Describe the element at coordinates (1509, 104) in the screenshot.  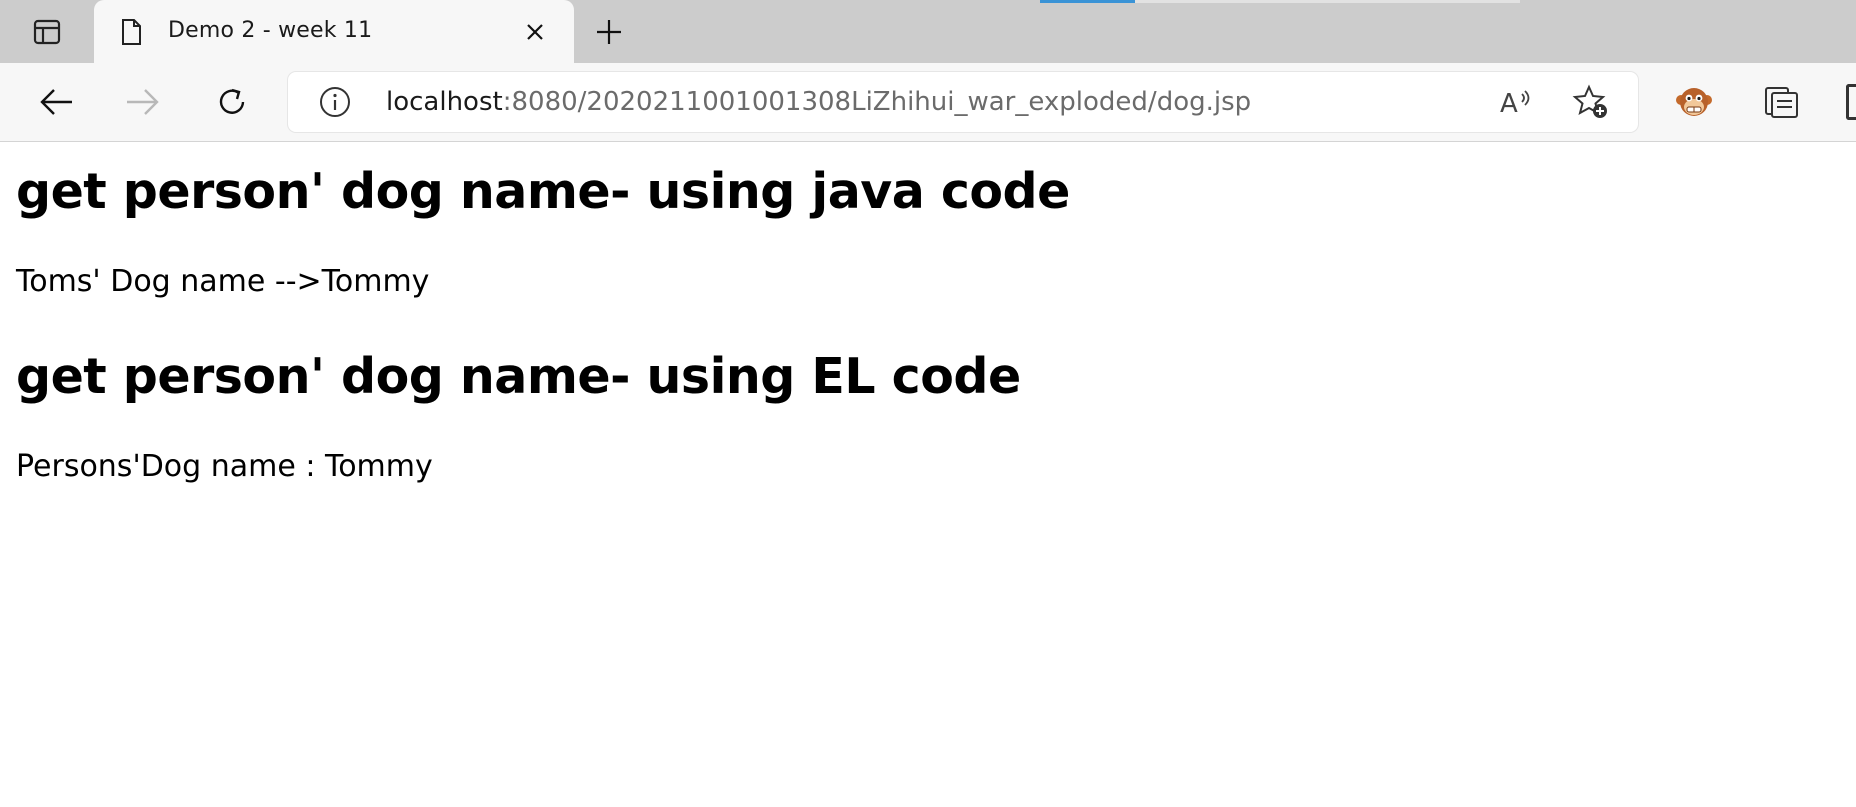
I see `svg-text: A` at that location.